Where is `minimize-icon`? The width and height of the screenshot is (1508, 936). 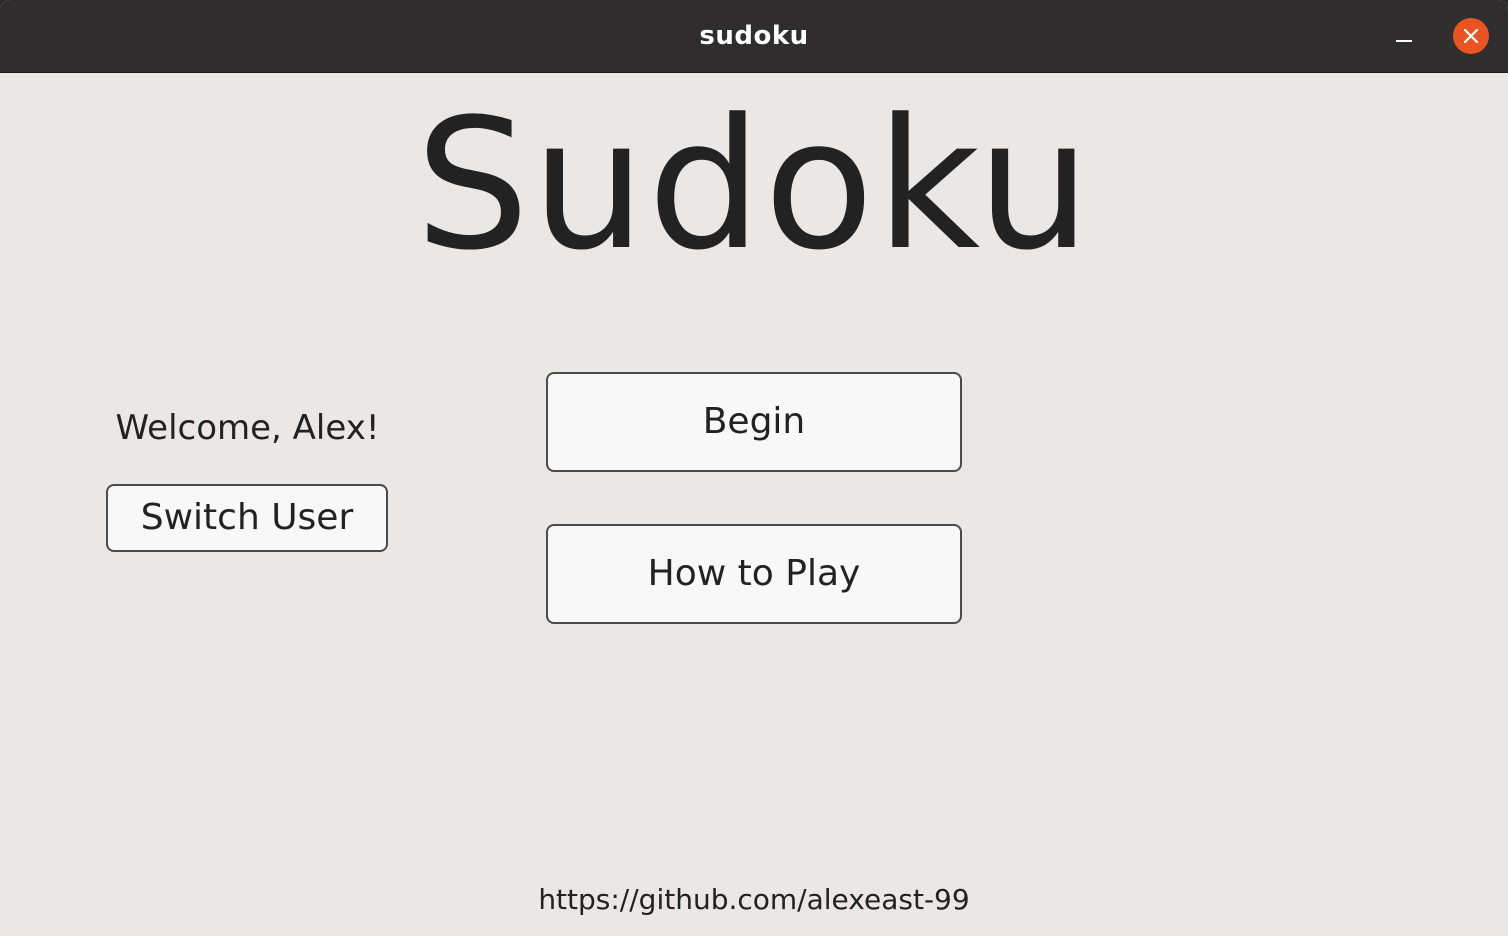 minimize-icon is located at coordinates (1404, 41).